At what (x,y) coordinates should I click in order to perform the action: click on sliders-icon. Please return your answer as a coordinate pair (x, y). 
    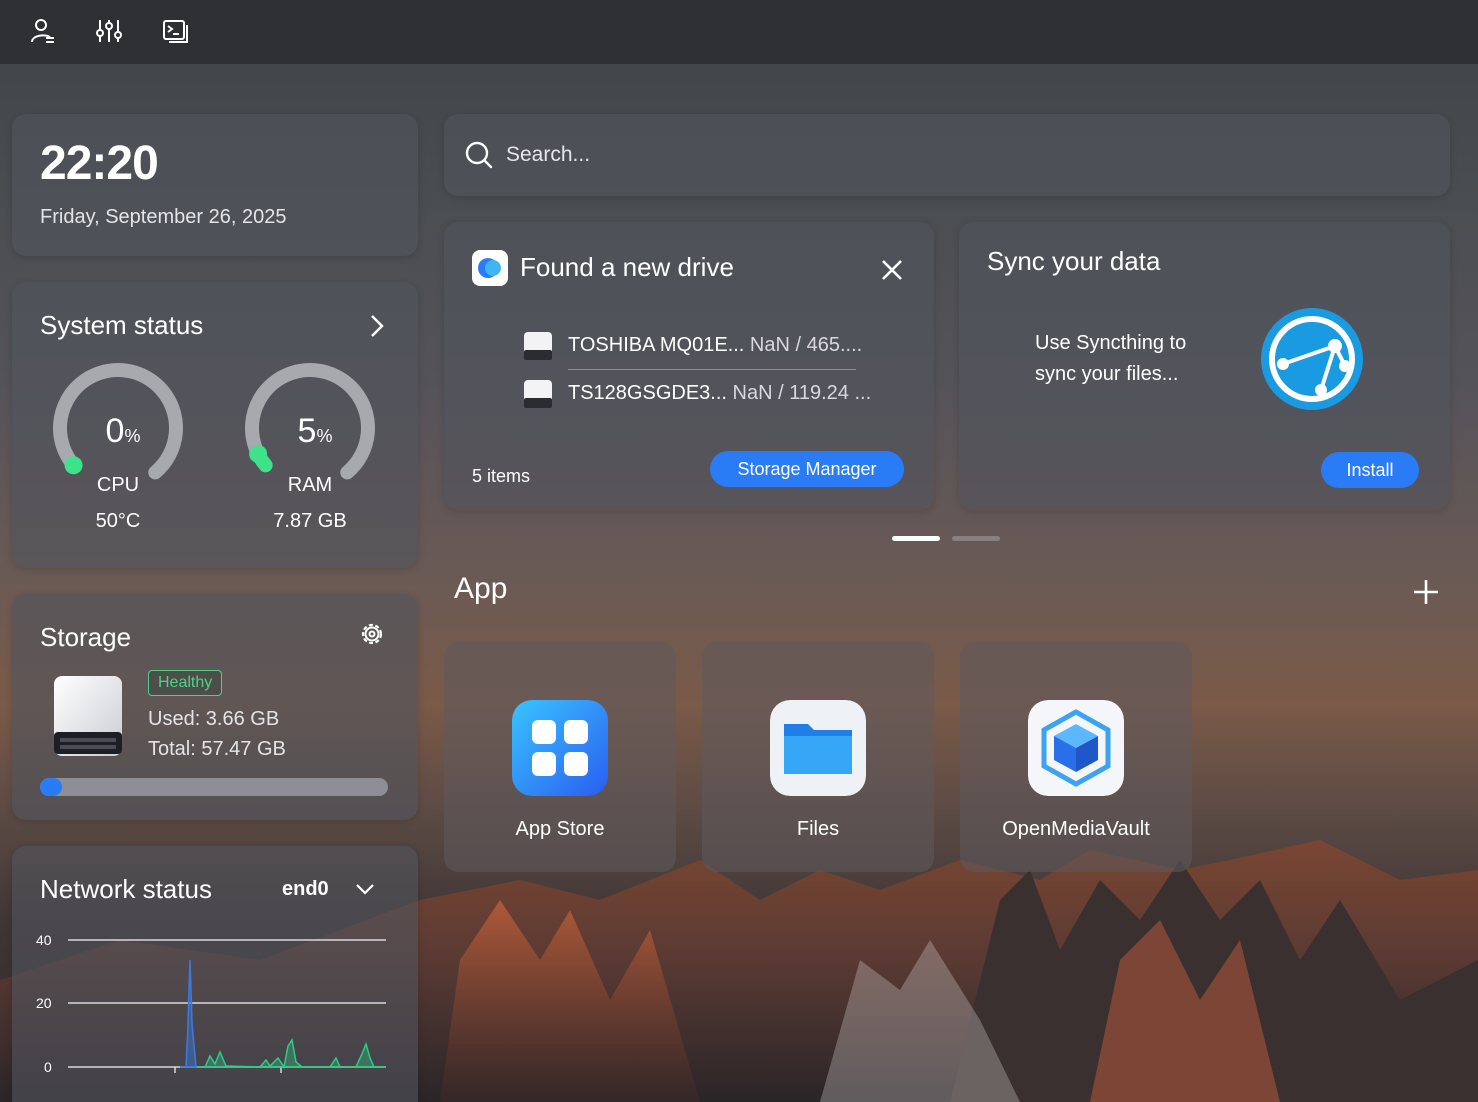
    Looking at the image, I should click on (109, 31).